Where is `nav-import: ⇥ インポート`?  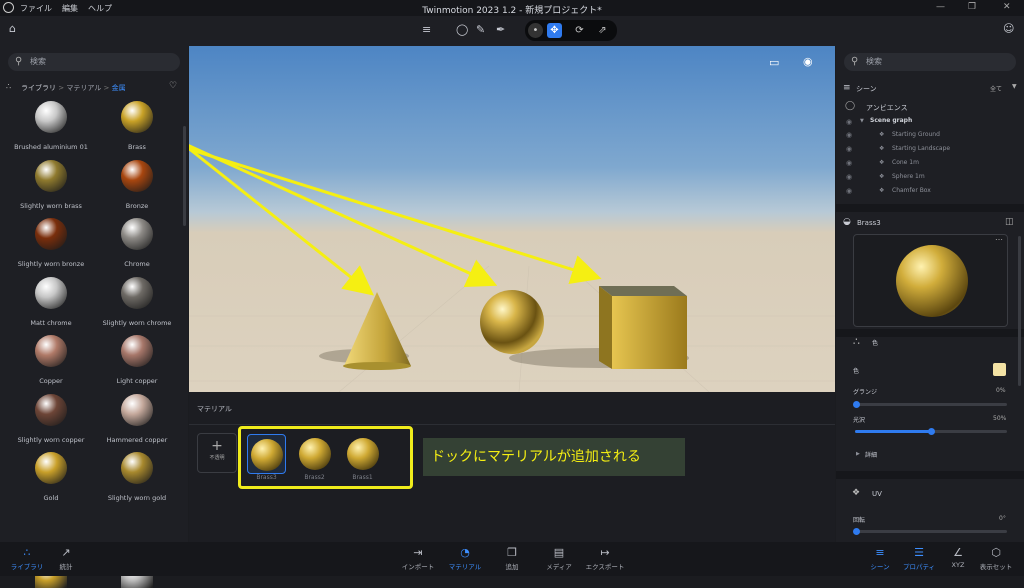 nav-import: ⇥ インポート is located at coordinates (418, 558).